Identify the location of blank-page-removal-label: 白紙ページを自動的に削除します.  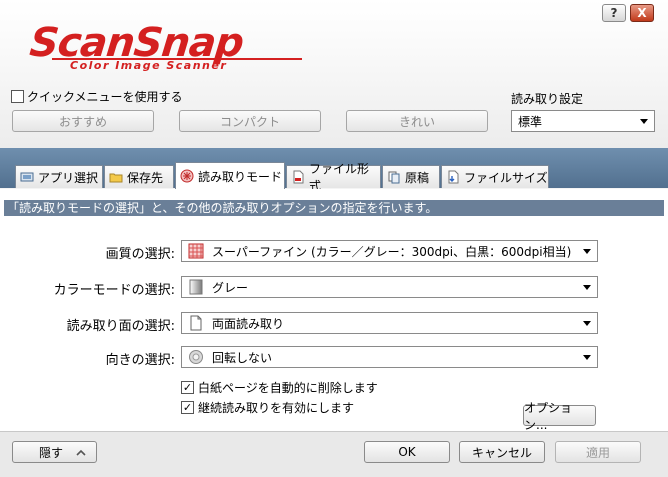
(288, 388).